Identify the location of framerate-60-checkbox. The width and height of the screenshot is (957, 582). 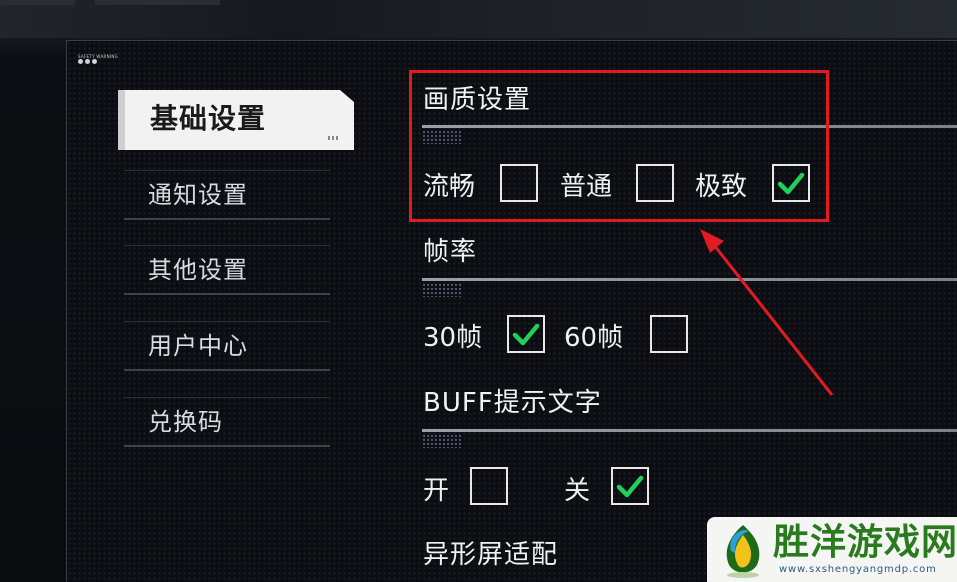
(669, 334).